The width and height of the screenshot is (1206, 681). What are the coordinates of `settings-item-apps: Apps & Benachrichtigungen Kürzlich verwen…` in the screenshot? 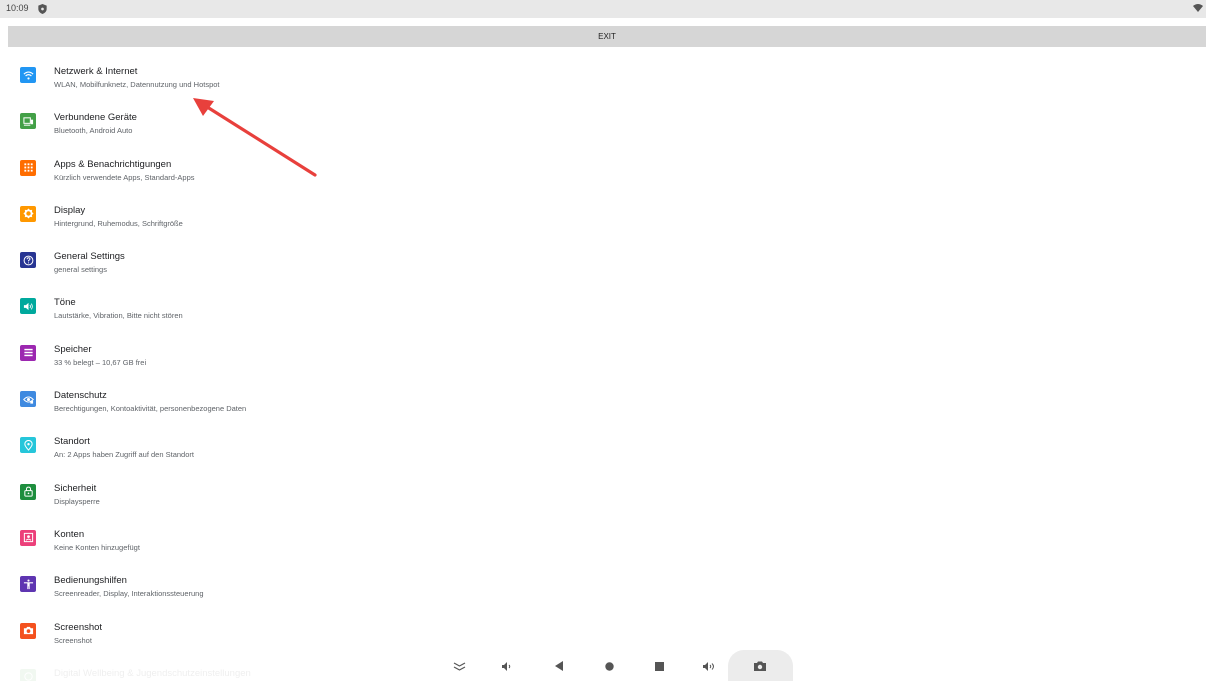 It's located at (603, 168).